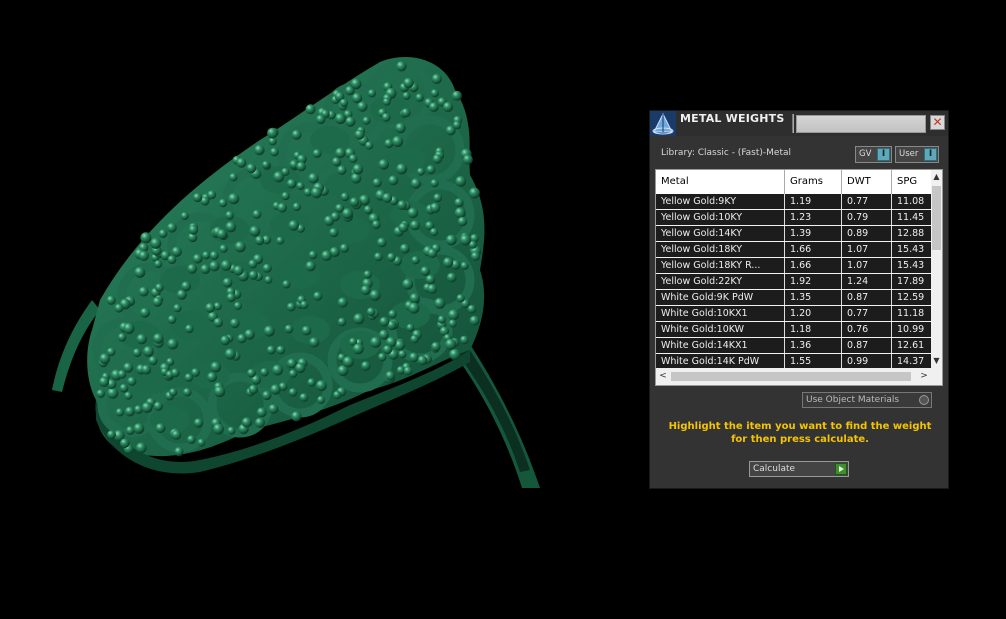  Describe the element at coordinates (937, 122) in the screenshot. I see `close-button: ✕` at that location.